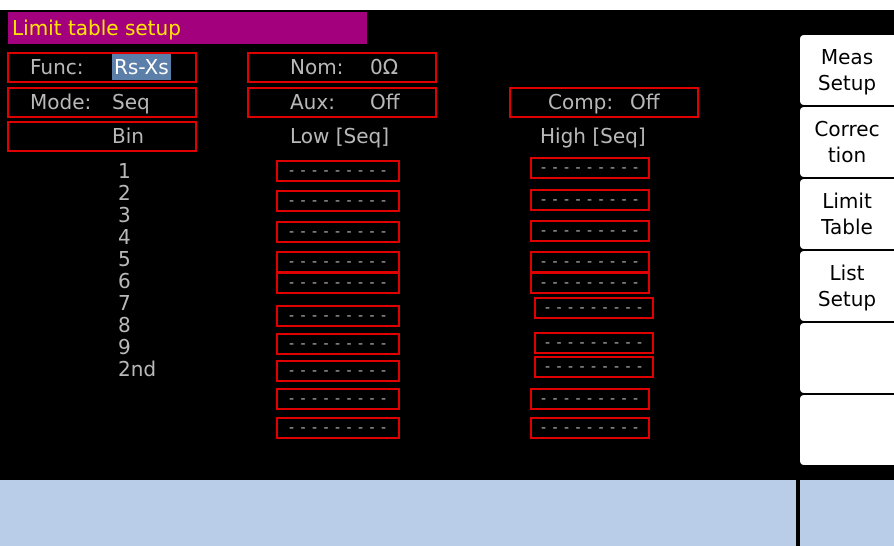  I want to click on comp-label: Comp:, so click(581, 102).